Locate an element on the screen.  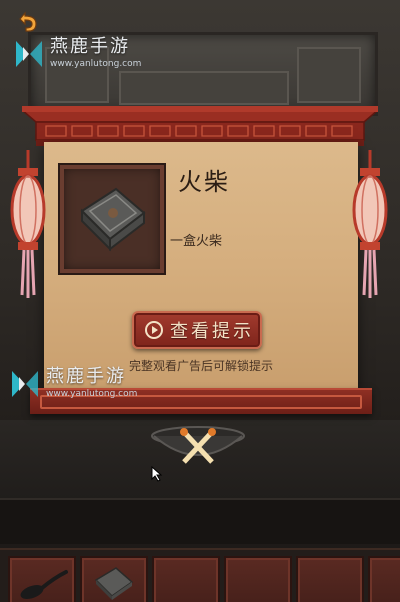
item-description: 一盒火柴 is located at coordinates (196, 241).